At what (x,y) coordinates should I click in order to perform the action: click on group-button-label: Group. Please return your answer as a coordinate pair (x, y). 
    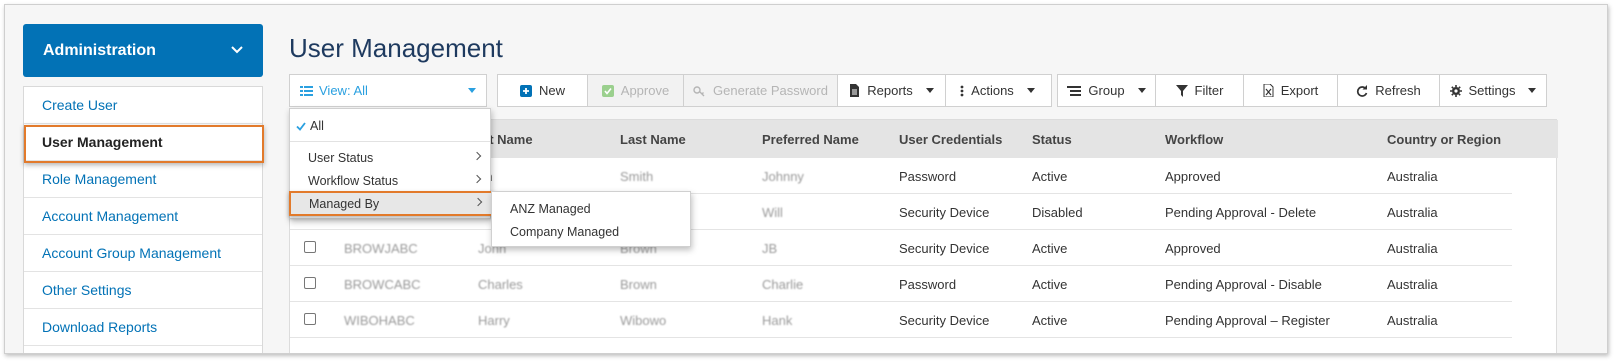
    Looking at the image, I should click on (1106, 90).